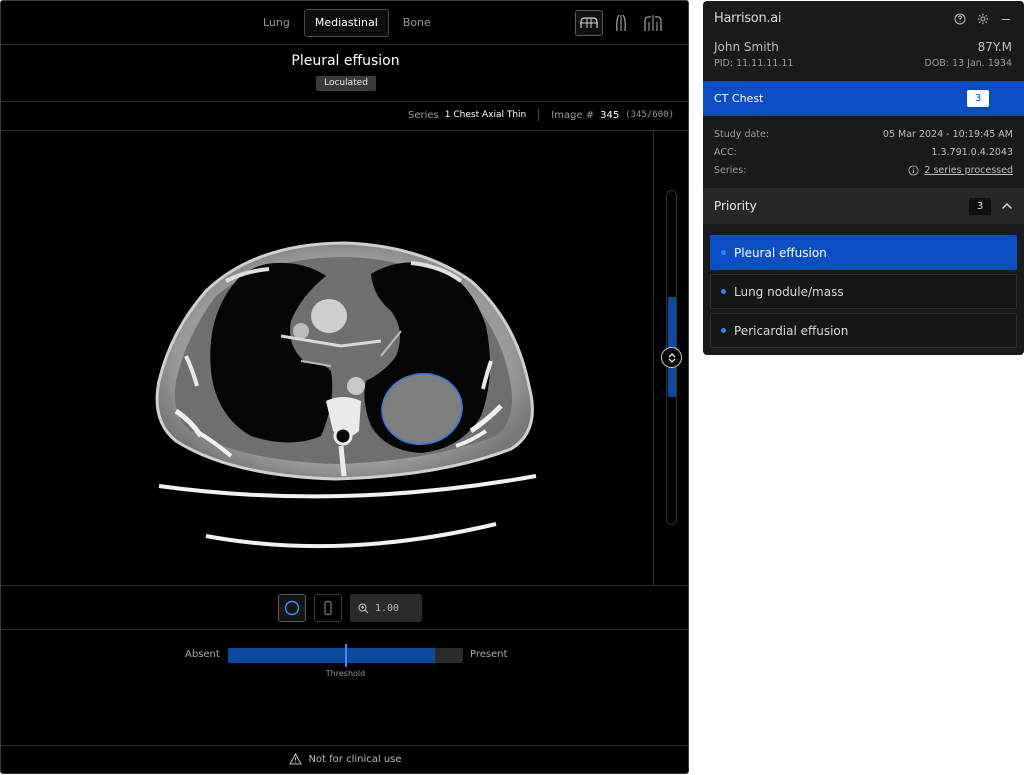  I want to click on present-label: Present, so click(489, 654).